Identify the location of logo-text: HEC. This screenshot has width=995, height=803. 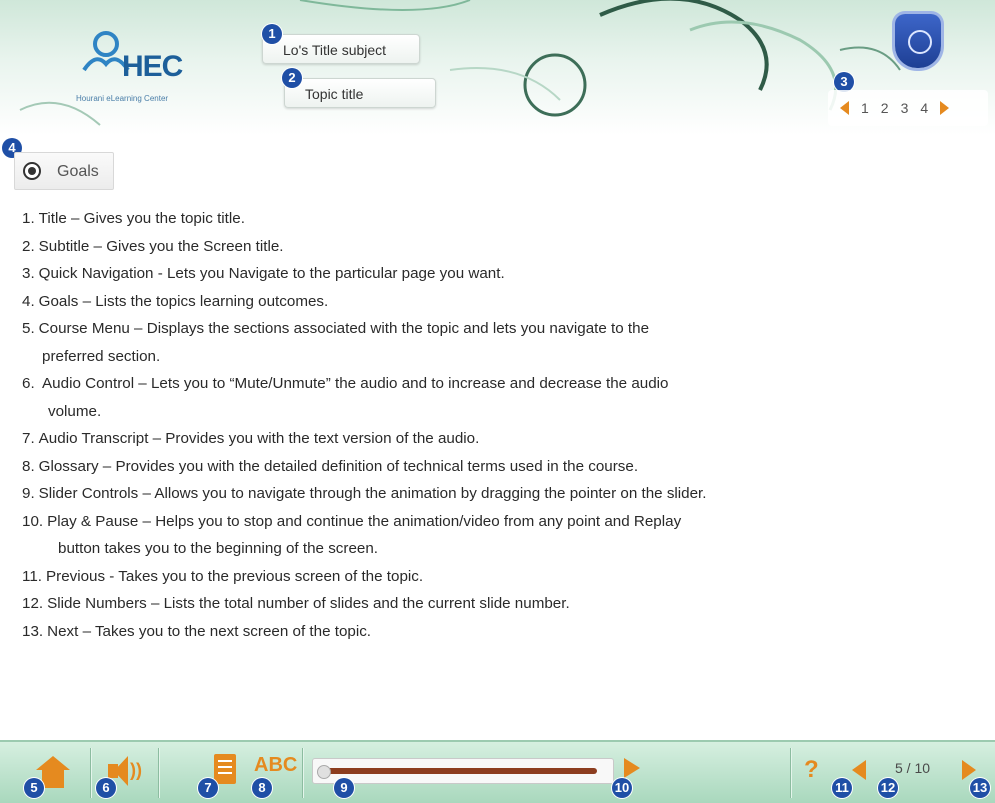
(152, 66).